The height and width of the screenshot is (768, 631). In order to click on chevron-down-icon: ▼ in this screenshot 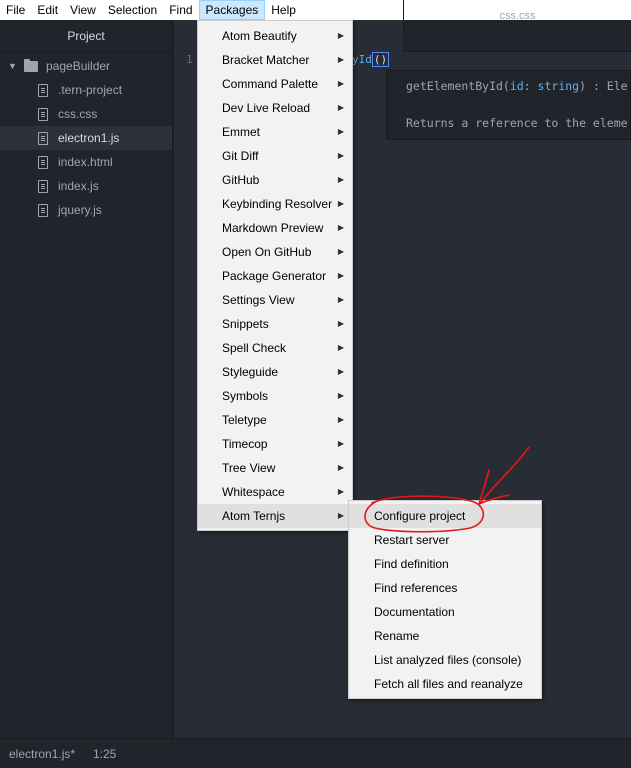, I will do `click(14, 66)`.